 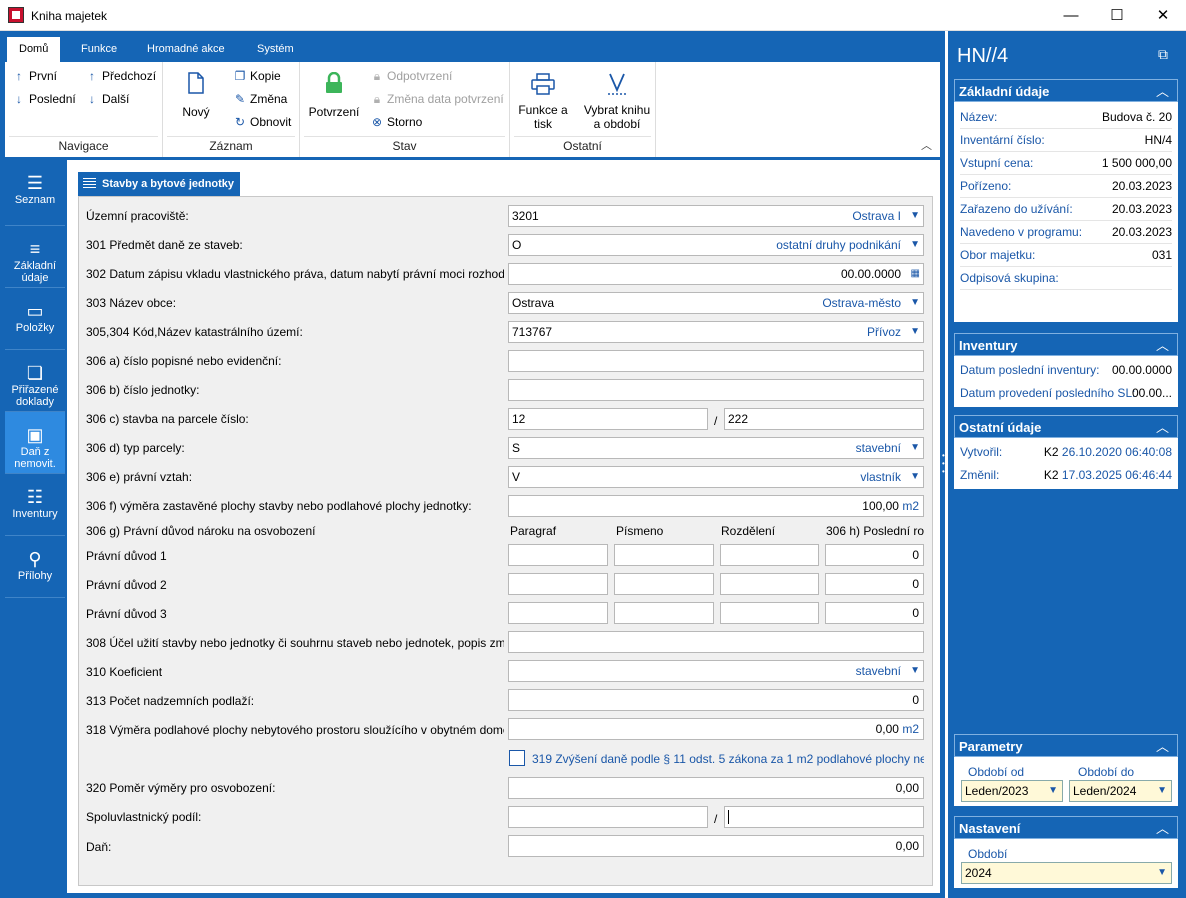 I want to click on obdobi-od-select: Leden/2023 ▼, so click(x=1012, y=791).